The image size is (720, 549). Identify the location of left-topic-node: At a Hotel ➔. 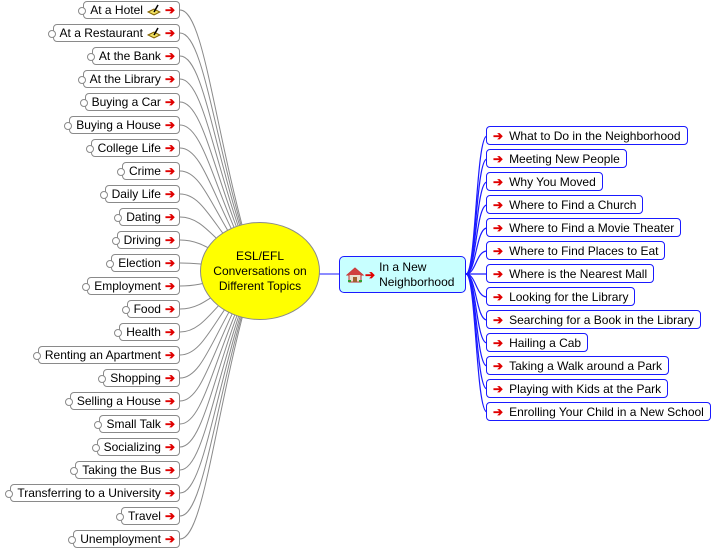
(129, 10).